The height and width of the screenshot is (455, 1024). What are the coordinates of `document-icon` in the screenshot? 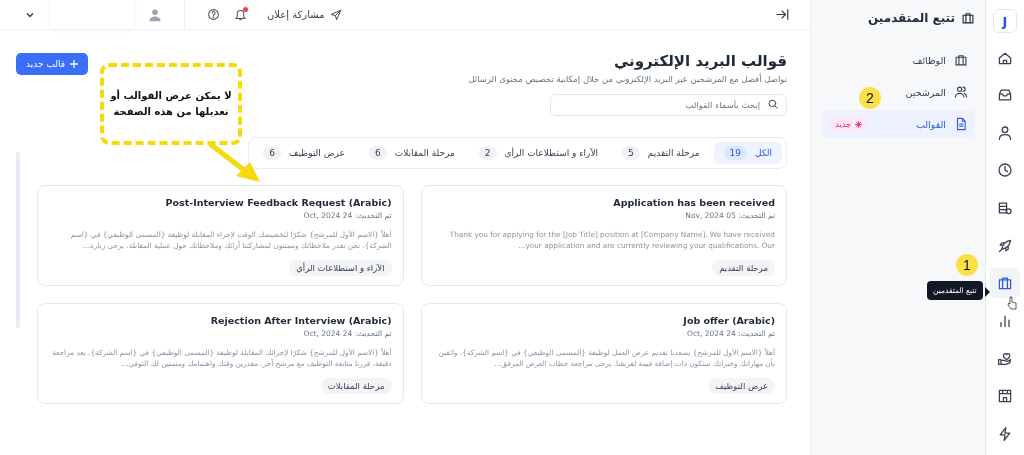 It's located at (961, 124).